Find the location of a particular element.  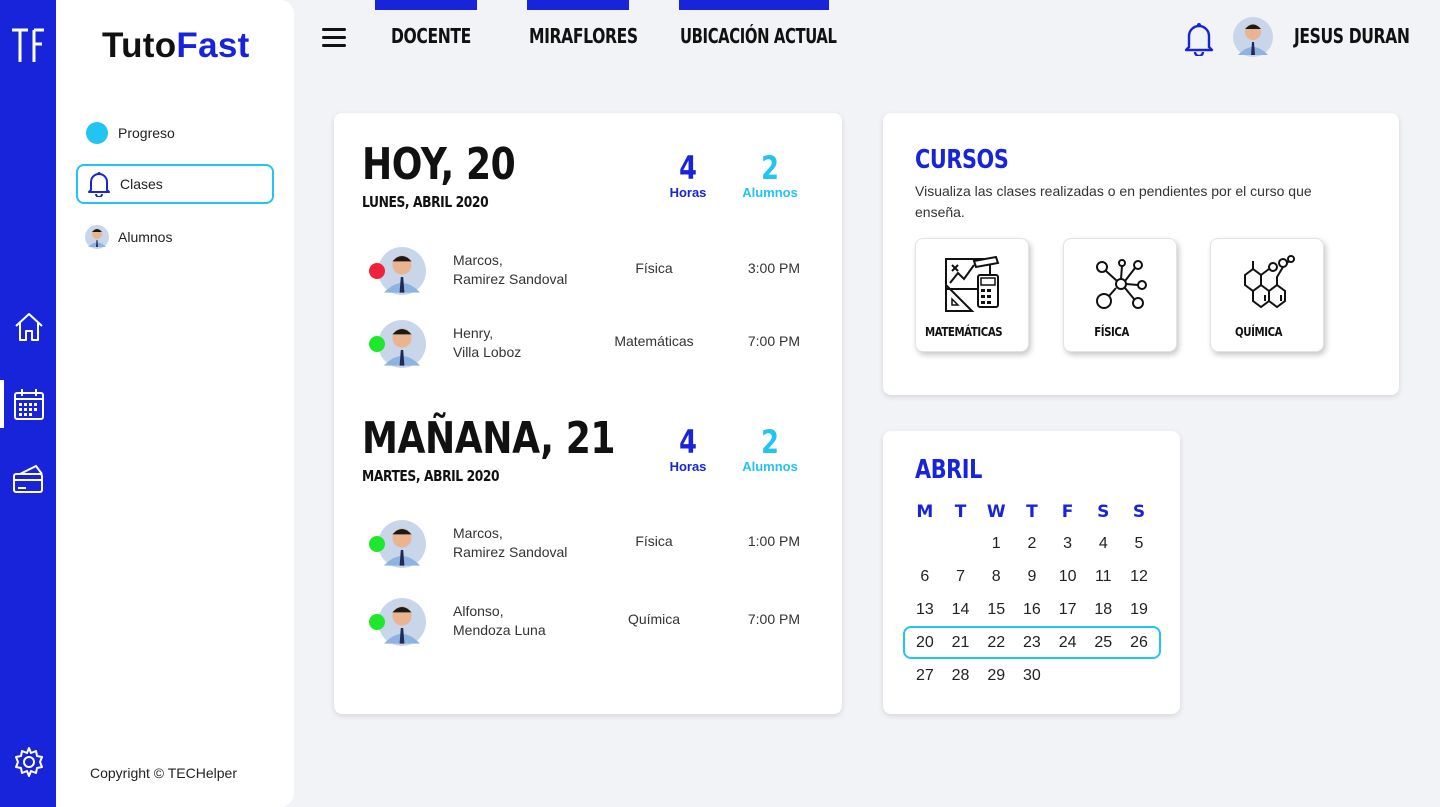

class-time: 3:00 PM is located at coordinates (773, 268).